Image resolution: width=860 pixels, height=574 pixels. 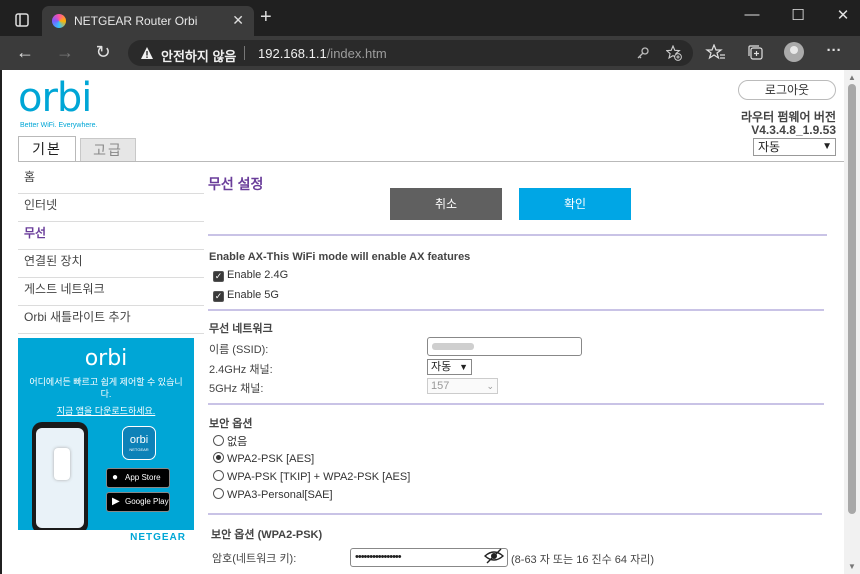 What do you see at coordinates (106, 410) in the screenshot?
I see `promo-download-link: 지금 앱을 다운로드하세요.` at bounding box center [106, 410].